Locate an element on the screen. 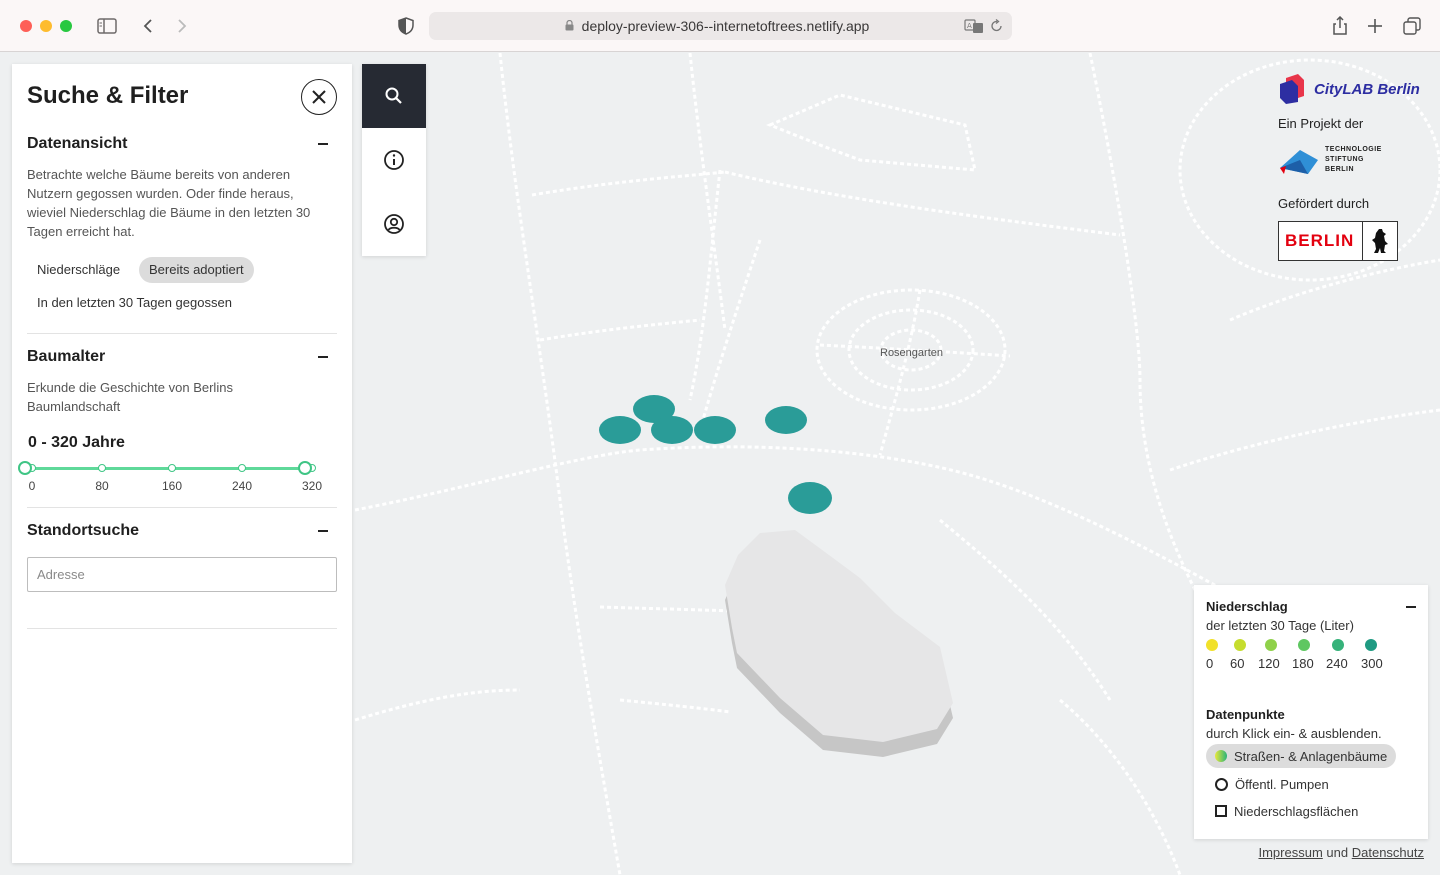 The image size is (1440, 875). baumalter-heading: Baumalter is located at coordinates (66, 356).